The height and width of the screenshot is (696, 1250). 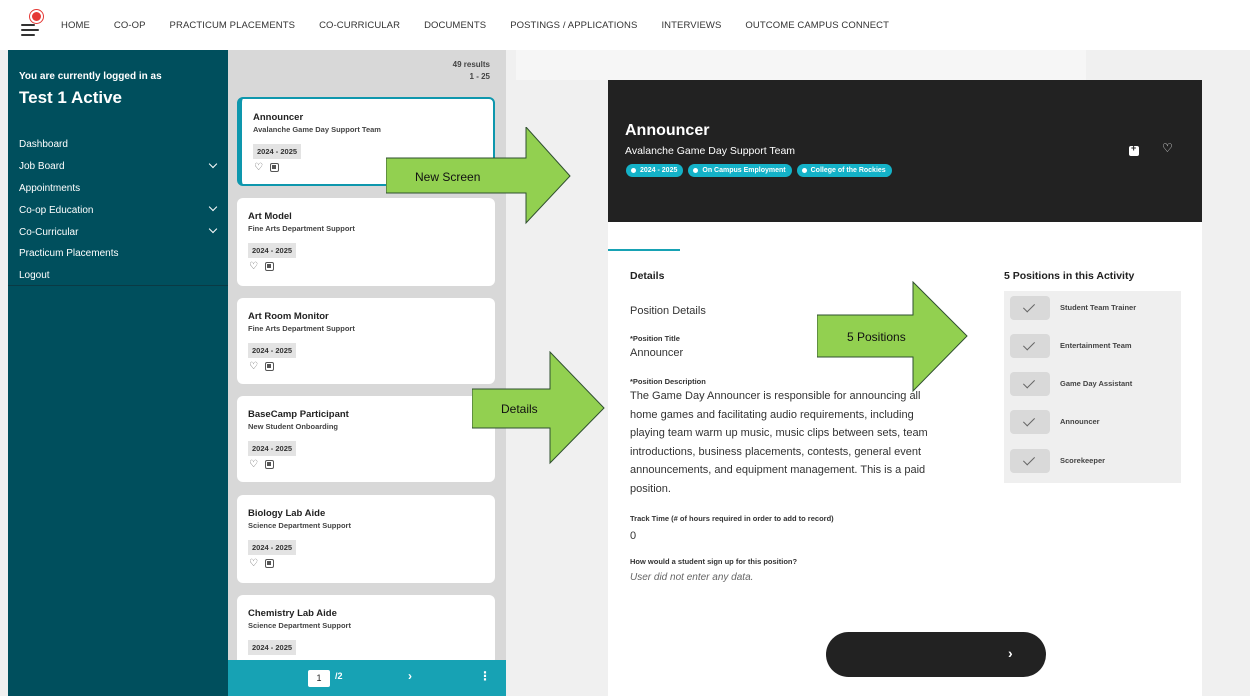 What do you see at coordinates (801, 65) in the screenshot?
I see `main-top-strip` at bounding box center [801, 65].